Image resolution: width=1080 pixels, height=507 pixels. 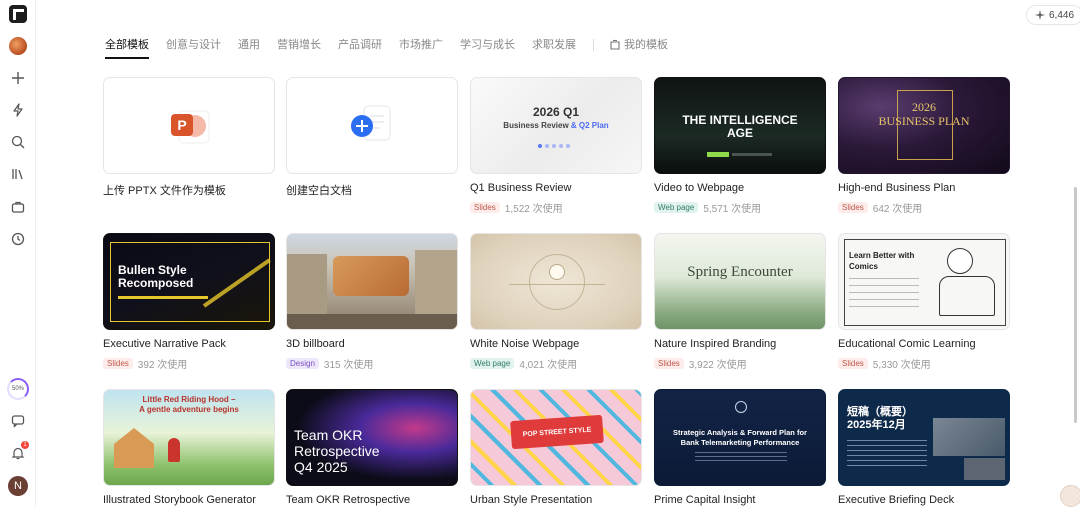 I want to click on card-title: Q1 Business Review, so click(x=521, y=188).